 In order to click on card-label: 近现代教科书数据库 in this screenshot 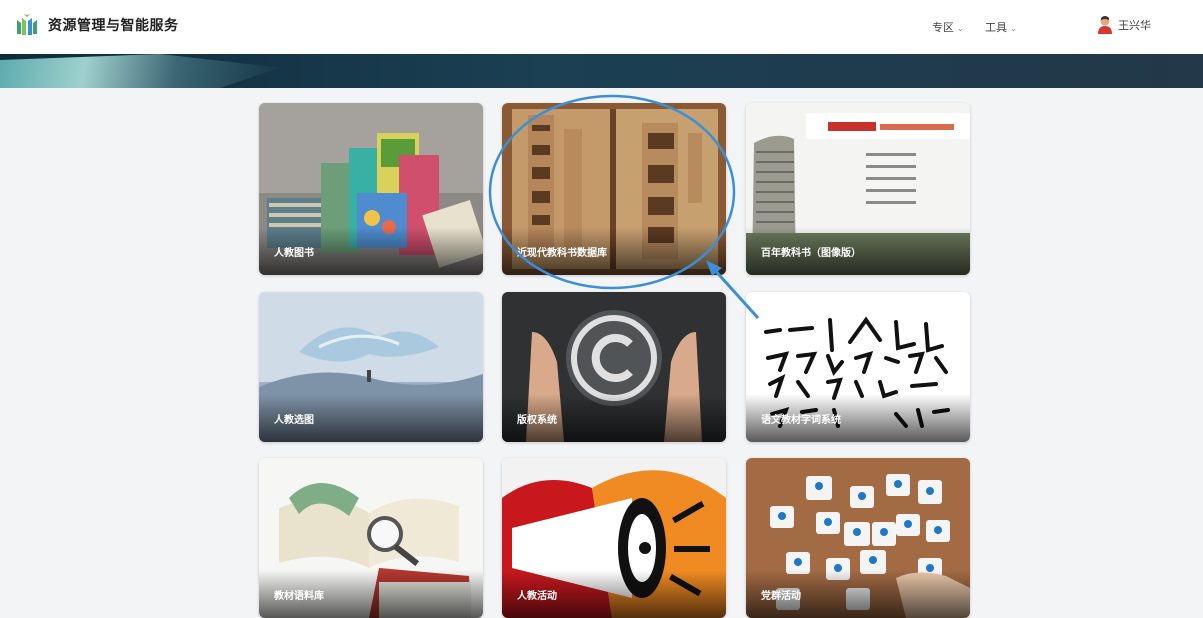, I will do `click(562, 253)`.